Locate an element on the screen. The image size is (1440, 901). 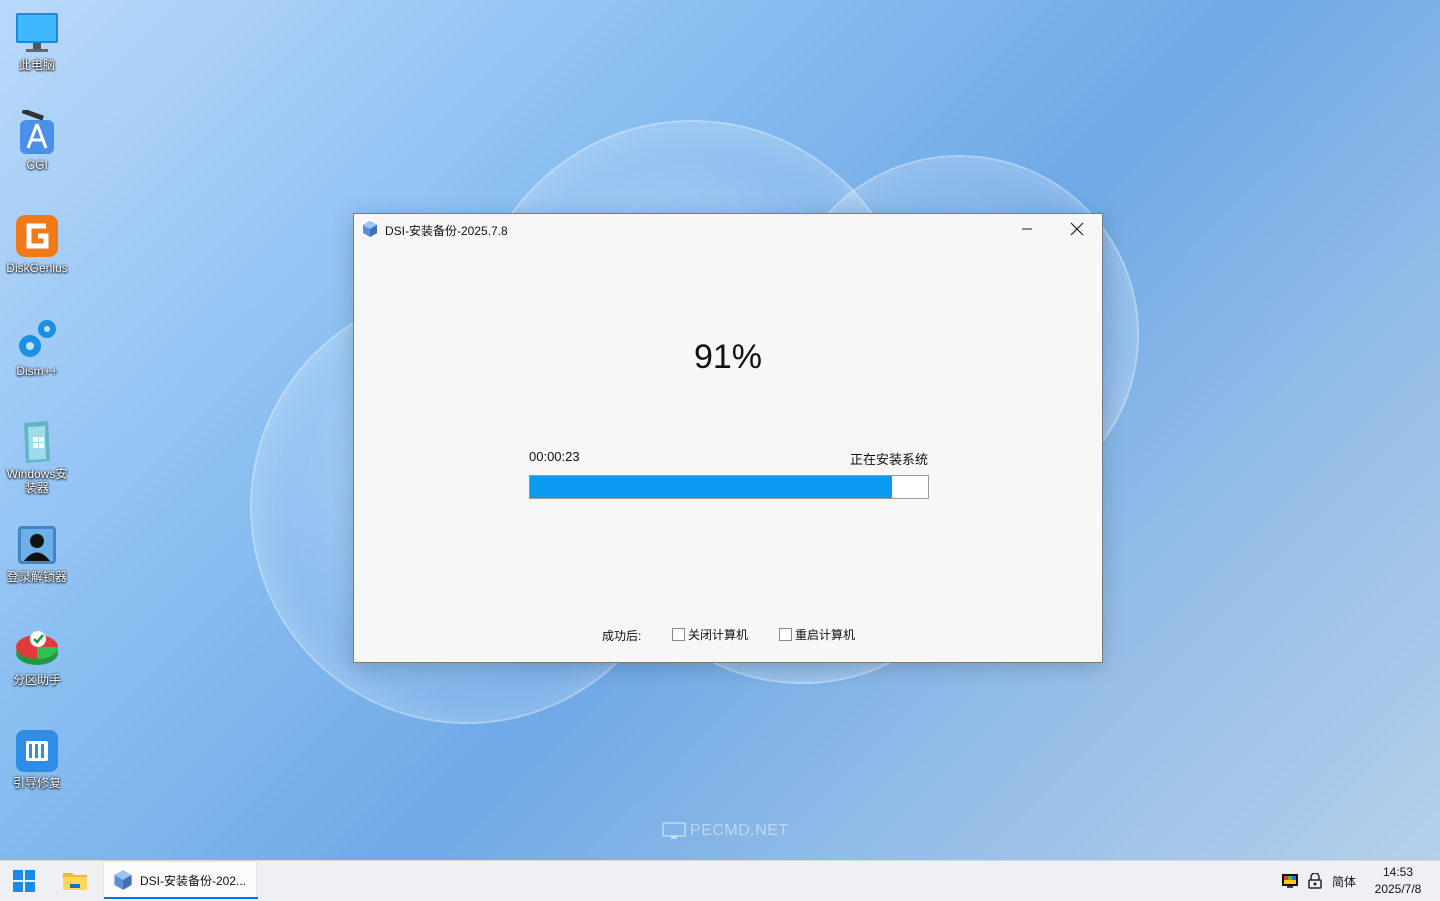
input-language: 简体 is located at coordinates (1344, 881).